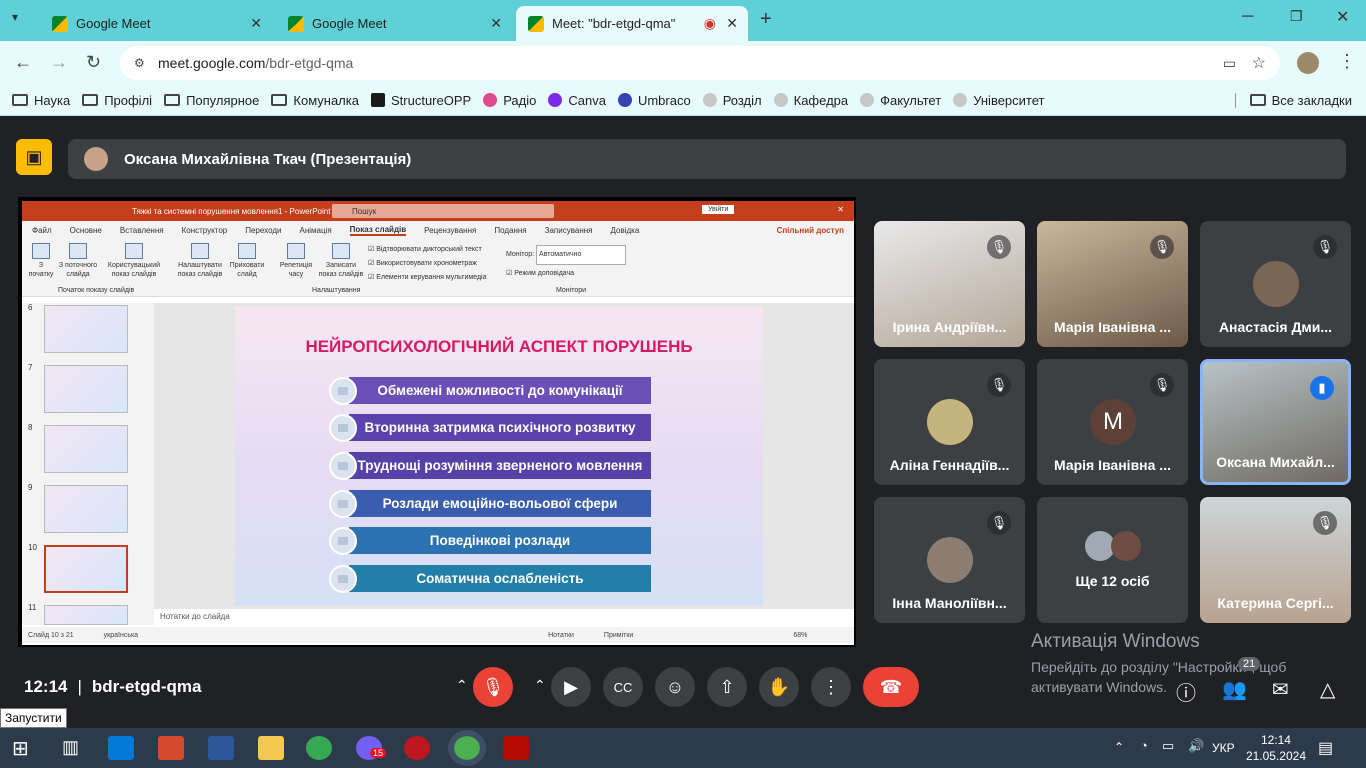 The width and height of the screenshot is (1366, 768). I want to click on record-show-button: Записати показ слайдів, so click(341, 261).